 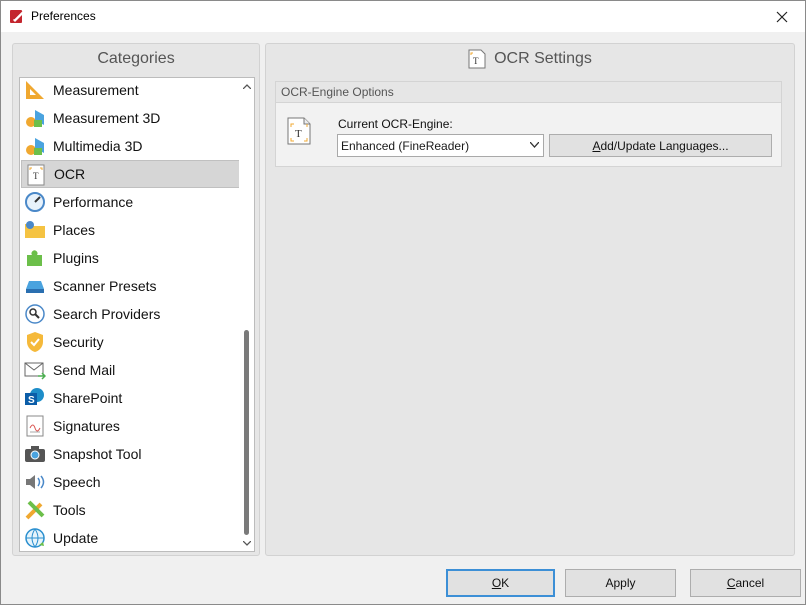 I want to click on search-providers-icon, so click(x=35, y=314).